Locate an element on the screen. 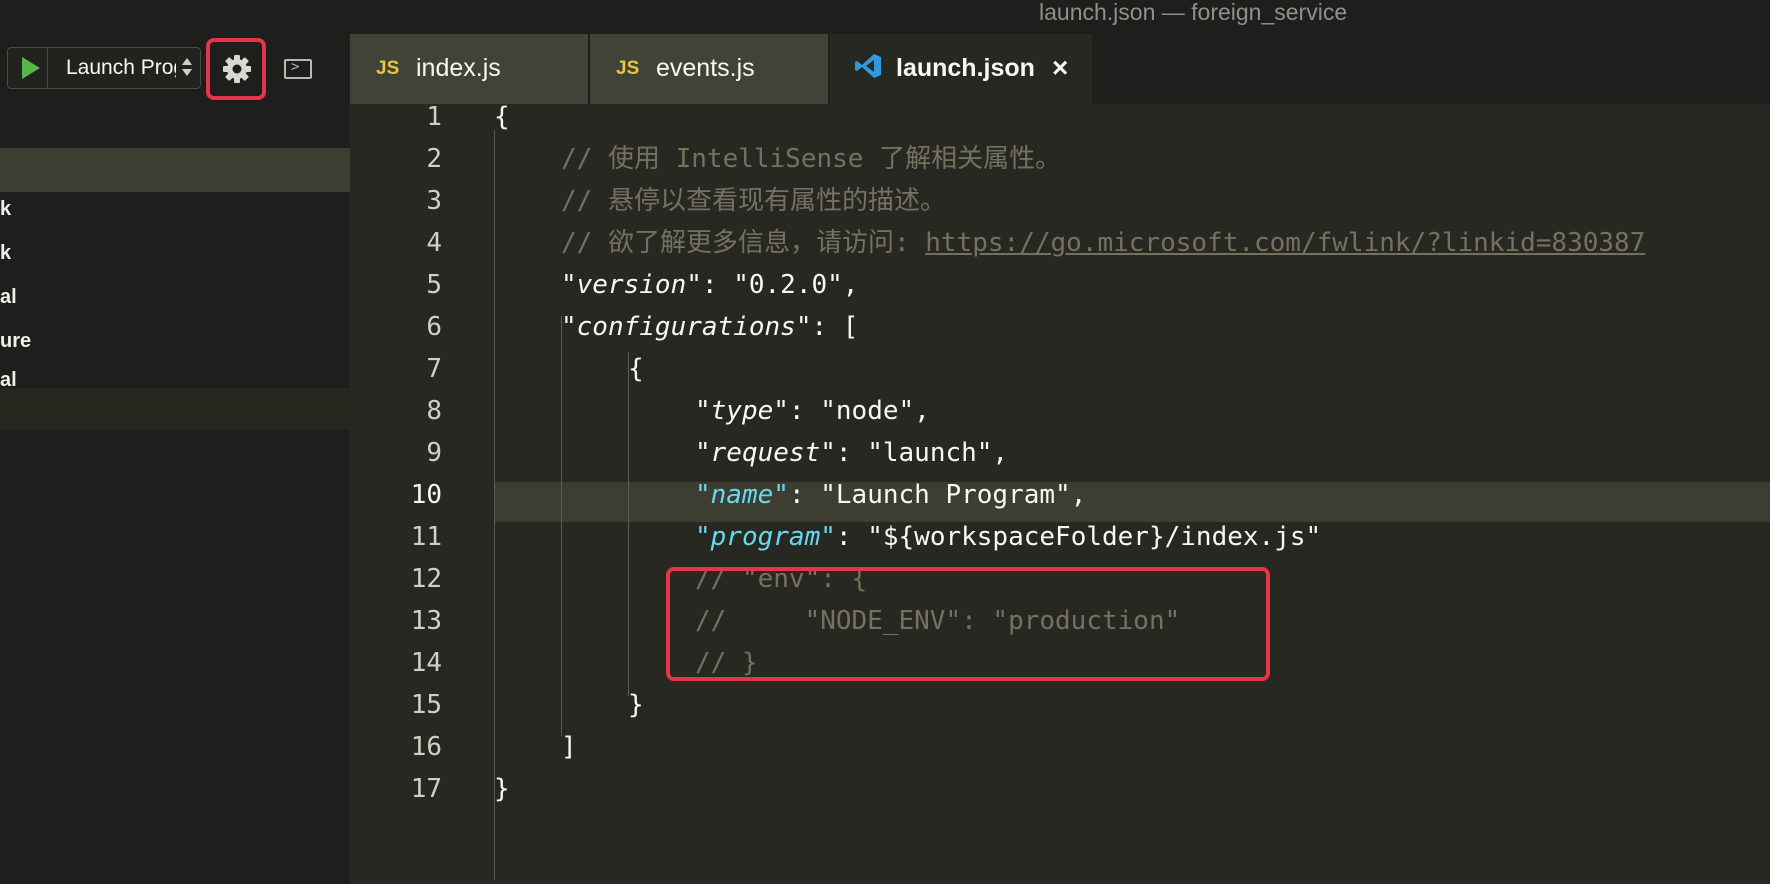 This screenshot has width=1770, height=884. json-value: "launch", is located at coordinates (938, 453).